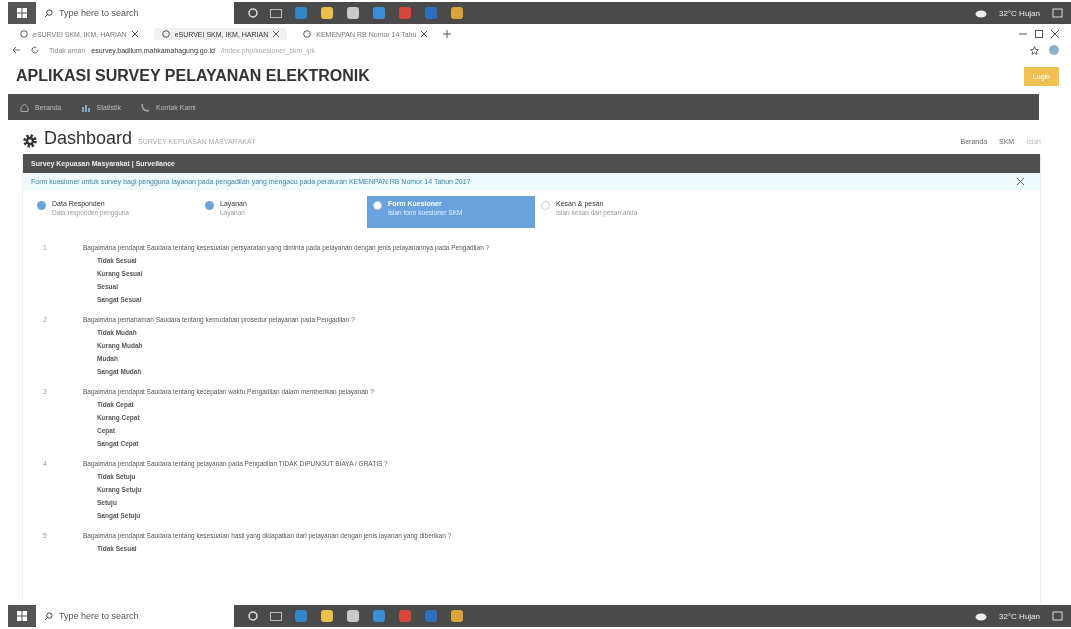 This screenshot has width=1071, height=629. Describe the element at coordinates (24, 107) in the screenshot. I see `home-icon` at that location.